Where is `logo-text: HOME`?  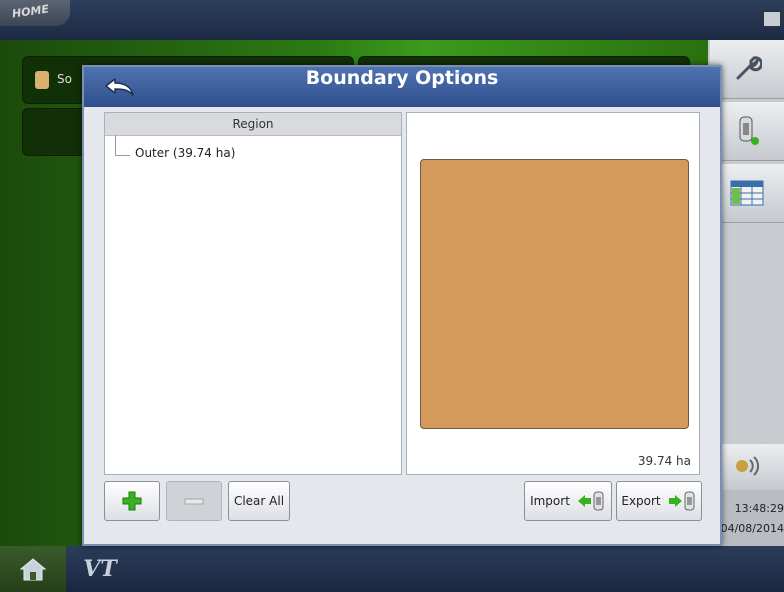
logo-text: HOME is located at coordinates (30, 11).